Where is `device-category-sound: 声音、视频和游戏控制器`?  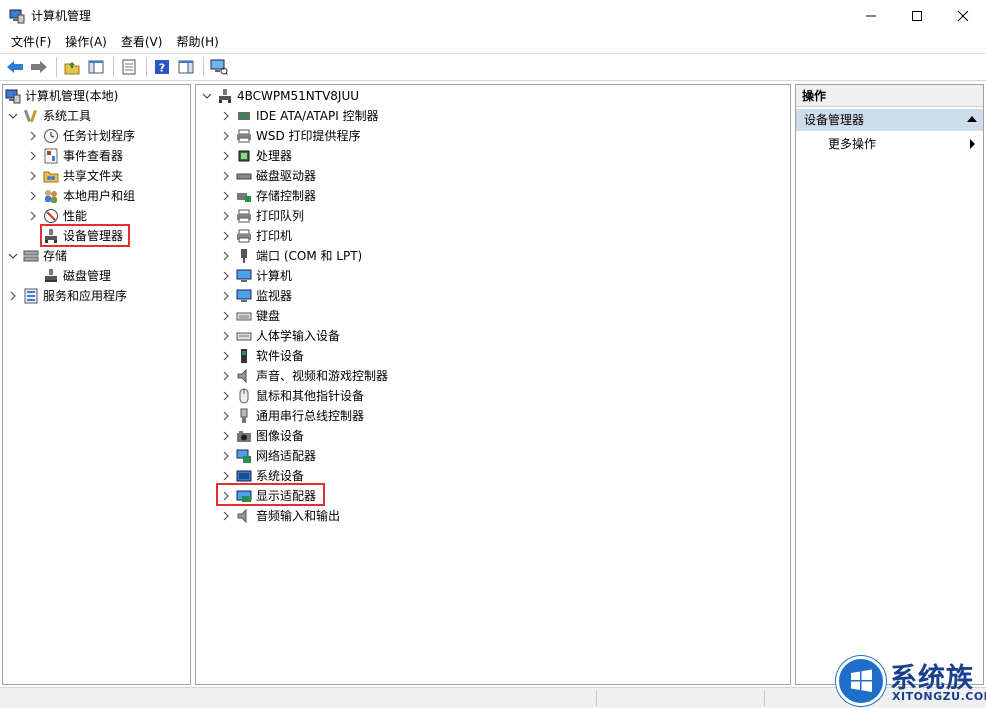
device-category-sound: 声音、视频和游戏控制器 is located at coordinates (304, 376).